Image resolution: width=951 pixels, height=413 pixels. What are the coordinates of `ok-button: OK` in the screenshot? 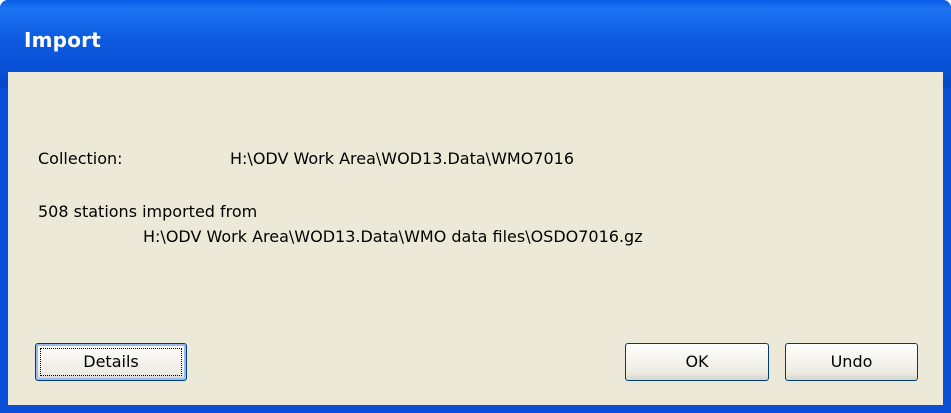 It's located at (697, 362).